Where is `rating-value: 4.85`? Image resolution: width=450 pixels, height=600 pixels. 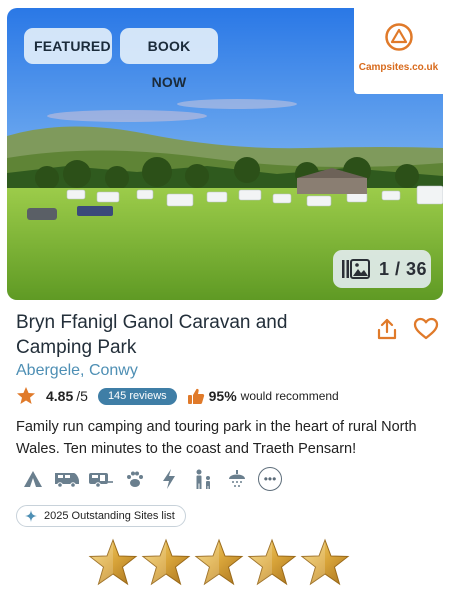 rating-value: 4.85 is located at coordinates (60, 396).